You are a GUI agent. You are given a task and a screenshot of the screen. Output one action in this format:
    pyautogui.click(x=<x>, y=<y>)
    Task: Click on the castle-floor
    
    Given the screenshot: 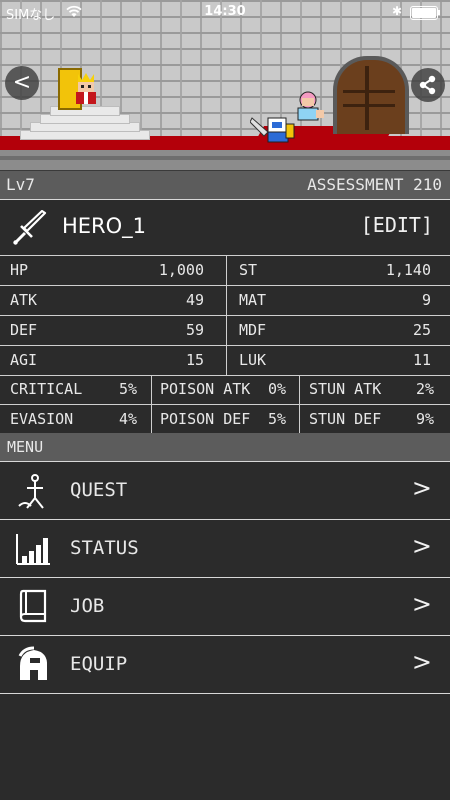 What is the action you would take?
    pyautogui.click(x=225, y=160)
    